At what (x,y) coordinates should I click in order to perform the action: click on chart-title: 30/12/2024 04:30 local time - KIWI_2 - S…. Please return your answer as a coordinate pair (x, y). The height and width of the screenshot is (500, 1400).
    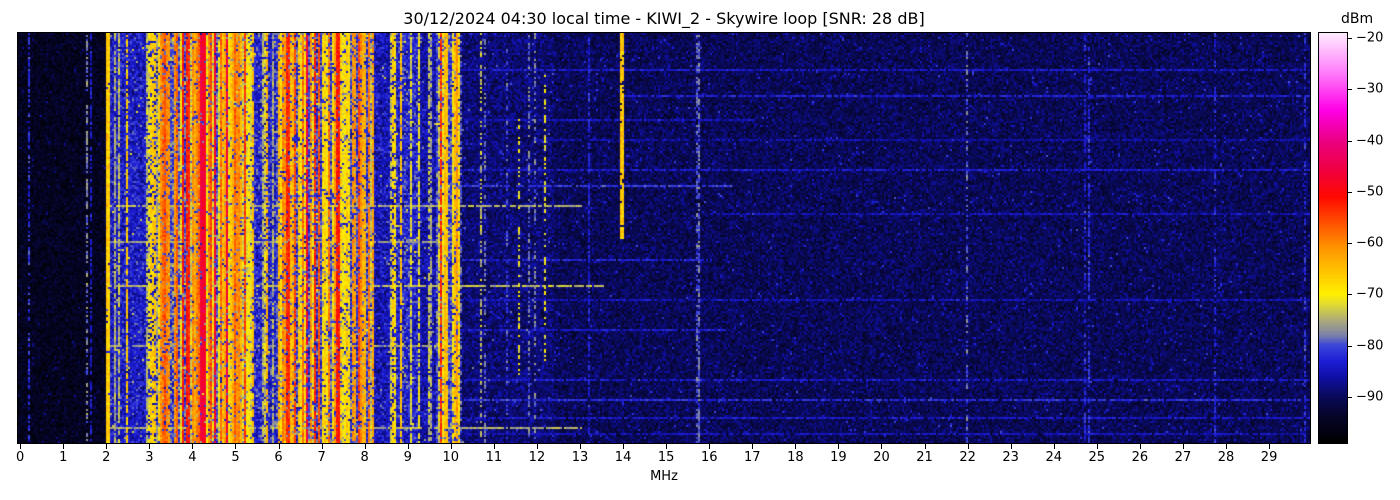
    Looking at the image, I should click on (664, 18).